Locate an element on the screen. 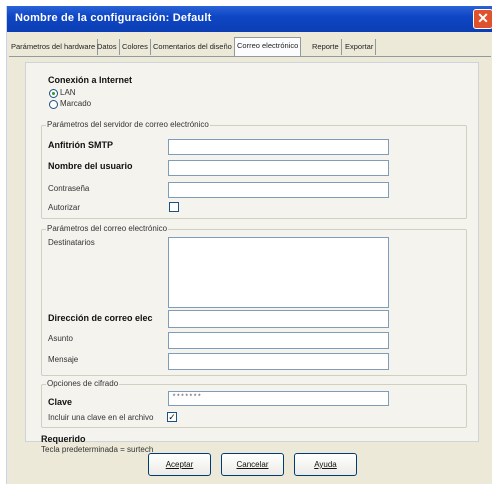 The width and height of the screenshot is (492, 498). from-address-input is located at coordinates (278, 319).